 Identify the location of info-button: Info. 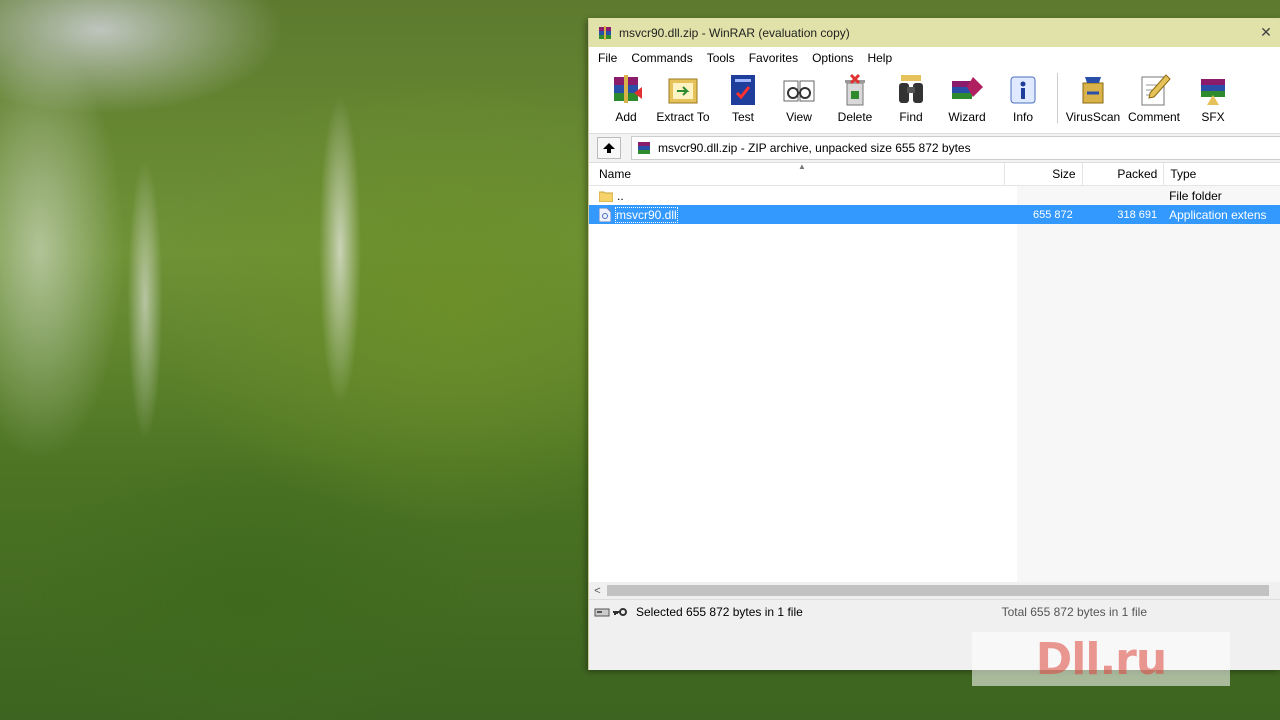
(1023, 97).